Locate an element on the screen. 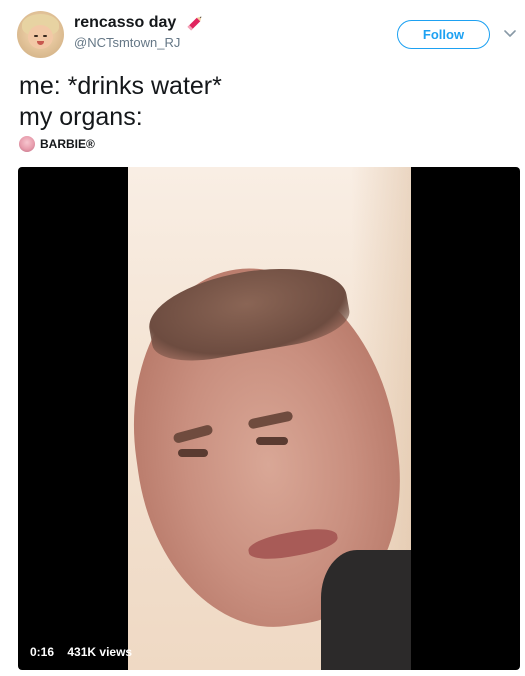 Image resolution: width=525 pixels, height=676 pixels. avatar-face is located at coordinates (40, 37).